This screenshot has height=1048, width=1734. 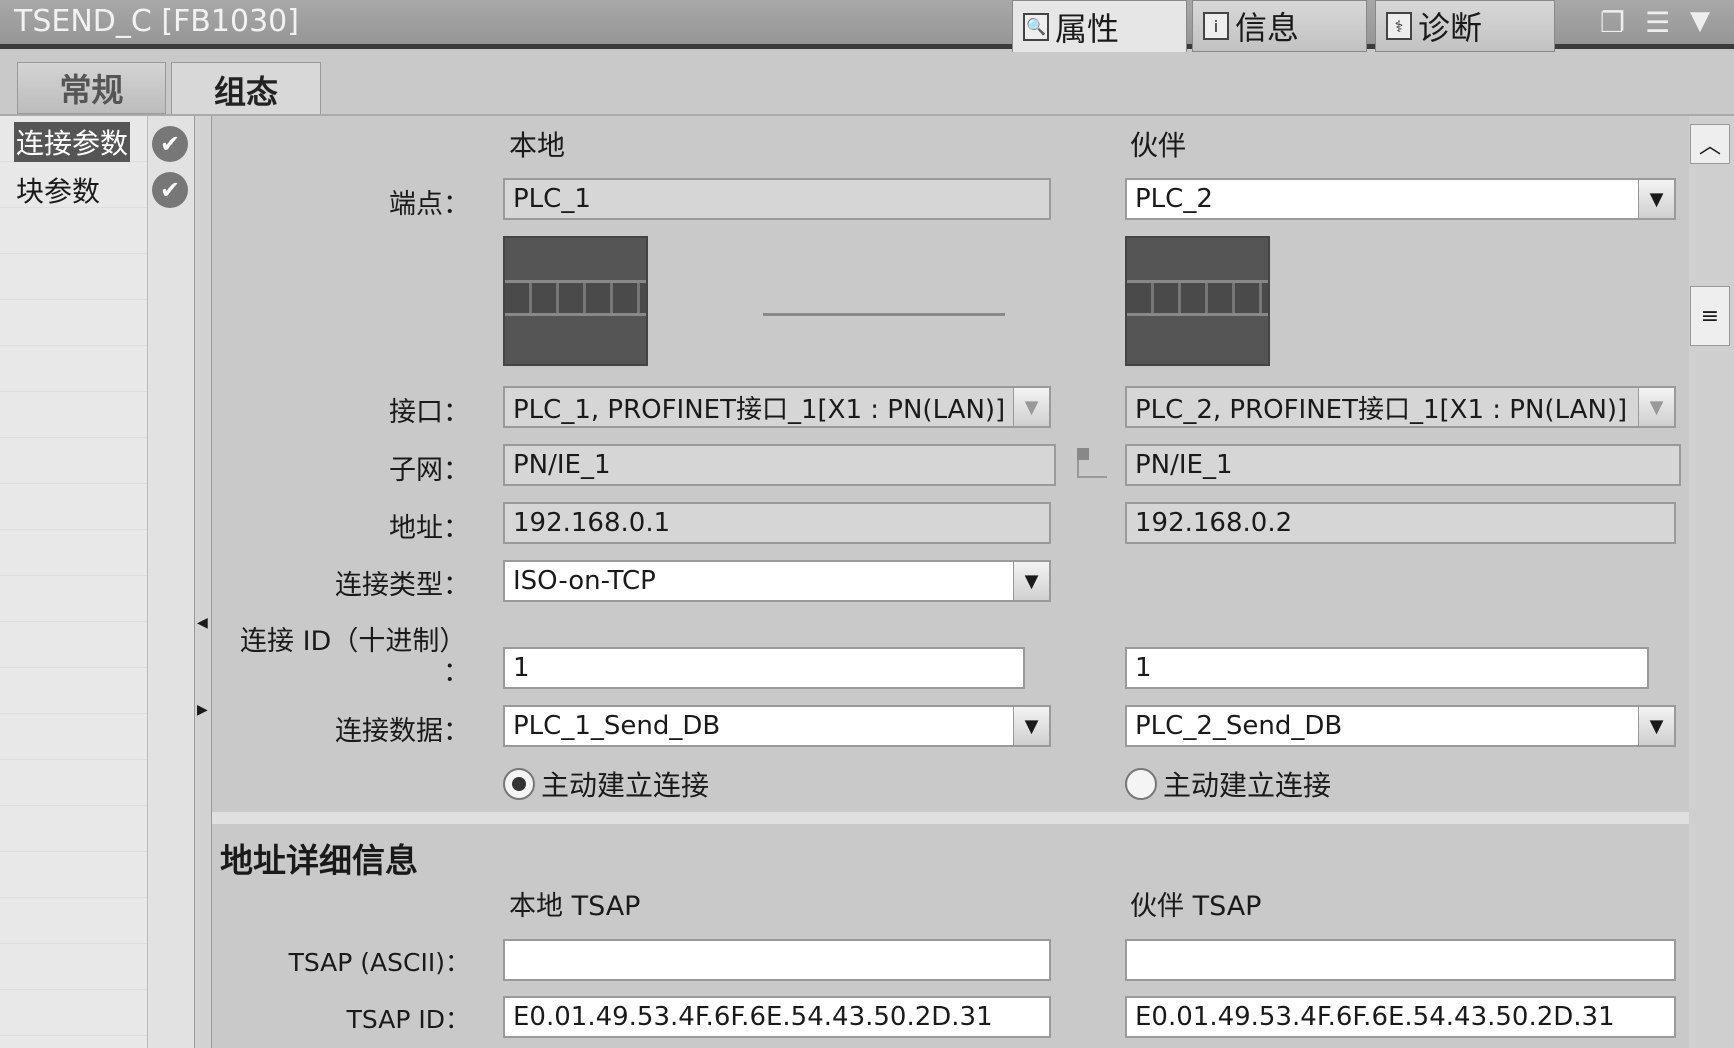 I want to click on label-interface: 接口：, so click(x=429, y=412).